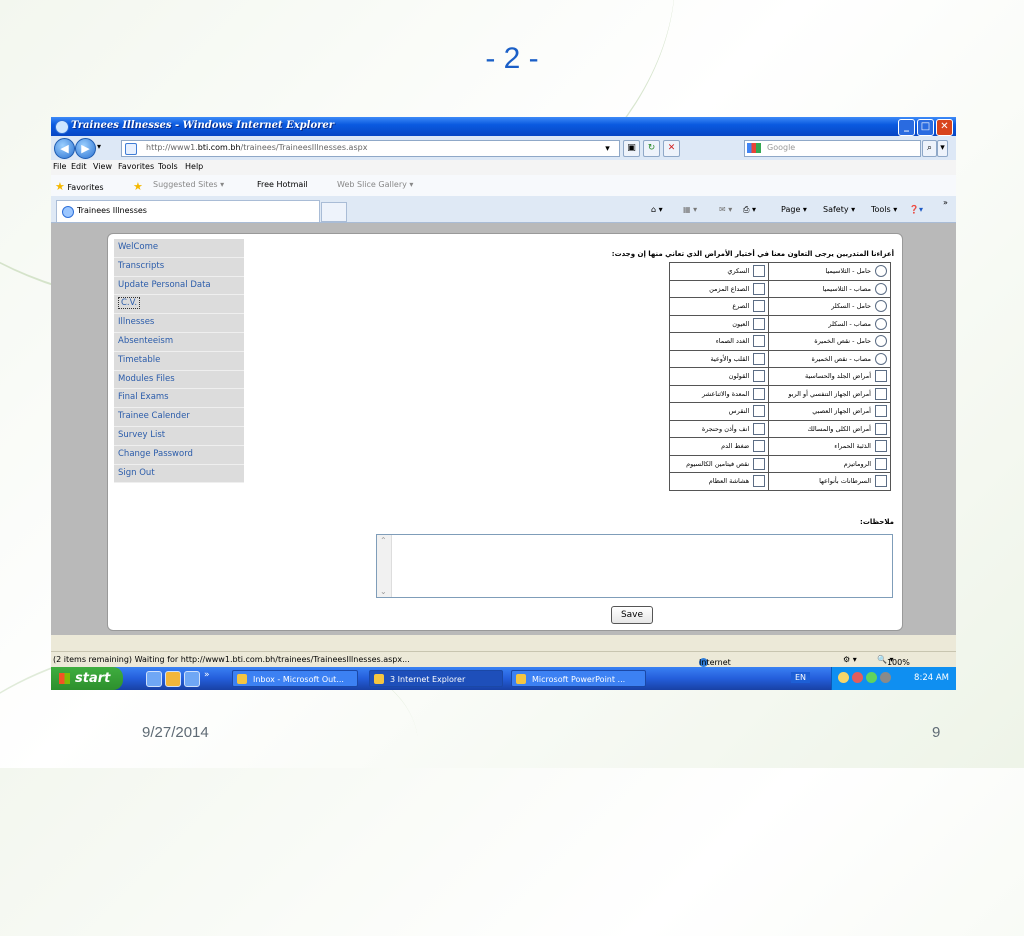 This screenshot has height=936, width=1024. What do you see at coordinates (207, 675) in the screenshot?
I see `quicklaunch-more-icon: »` at bounding box center [207, 675].